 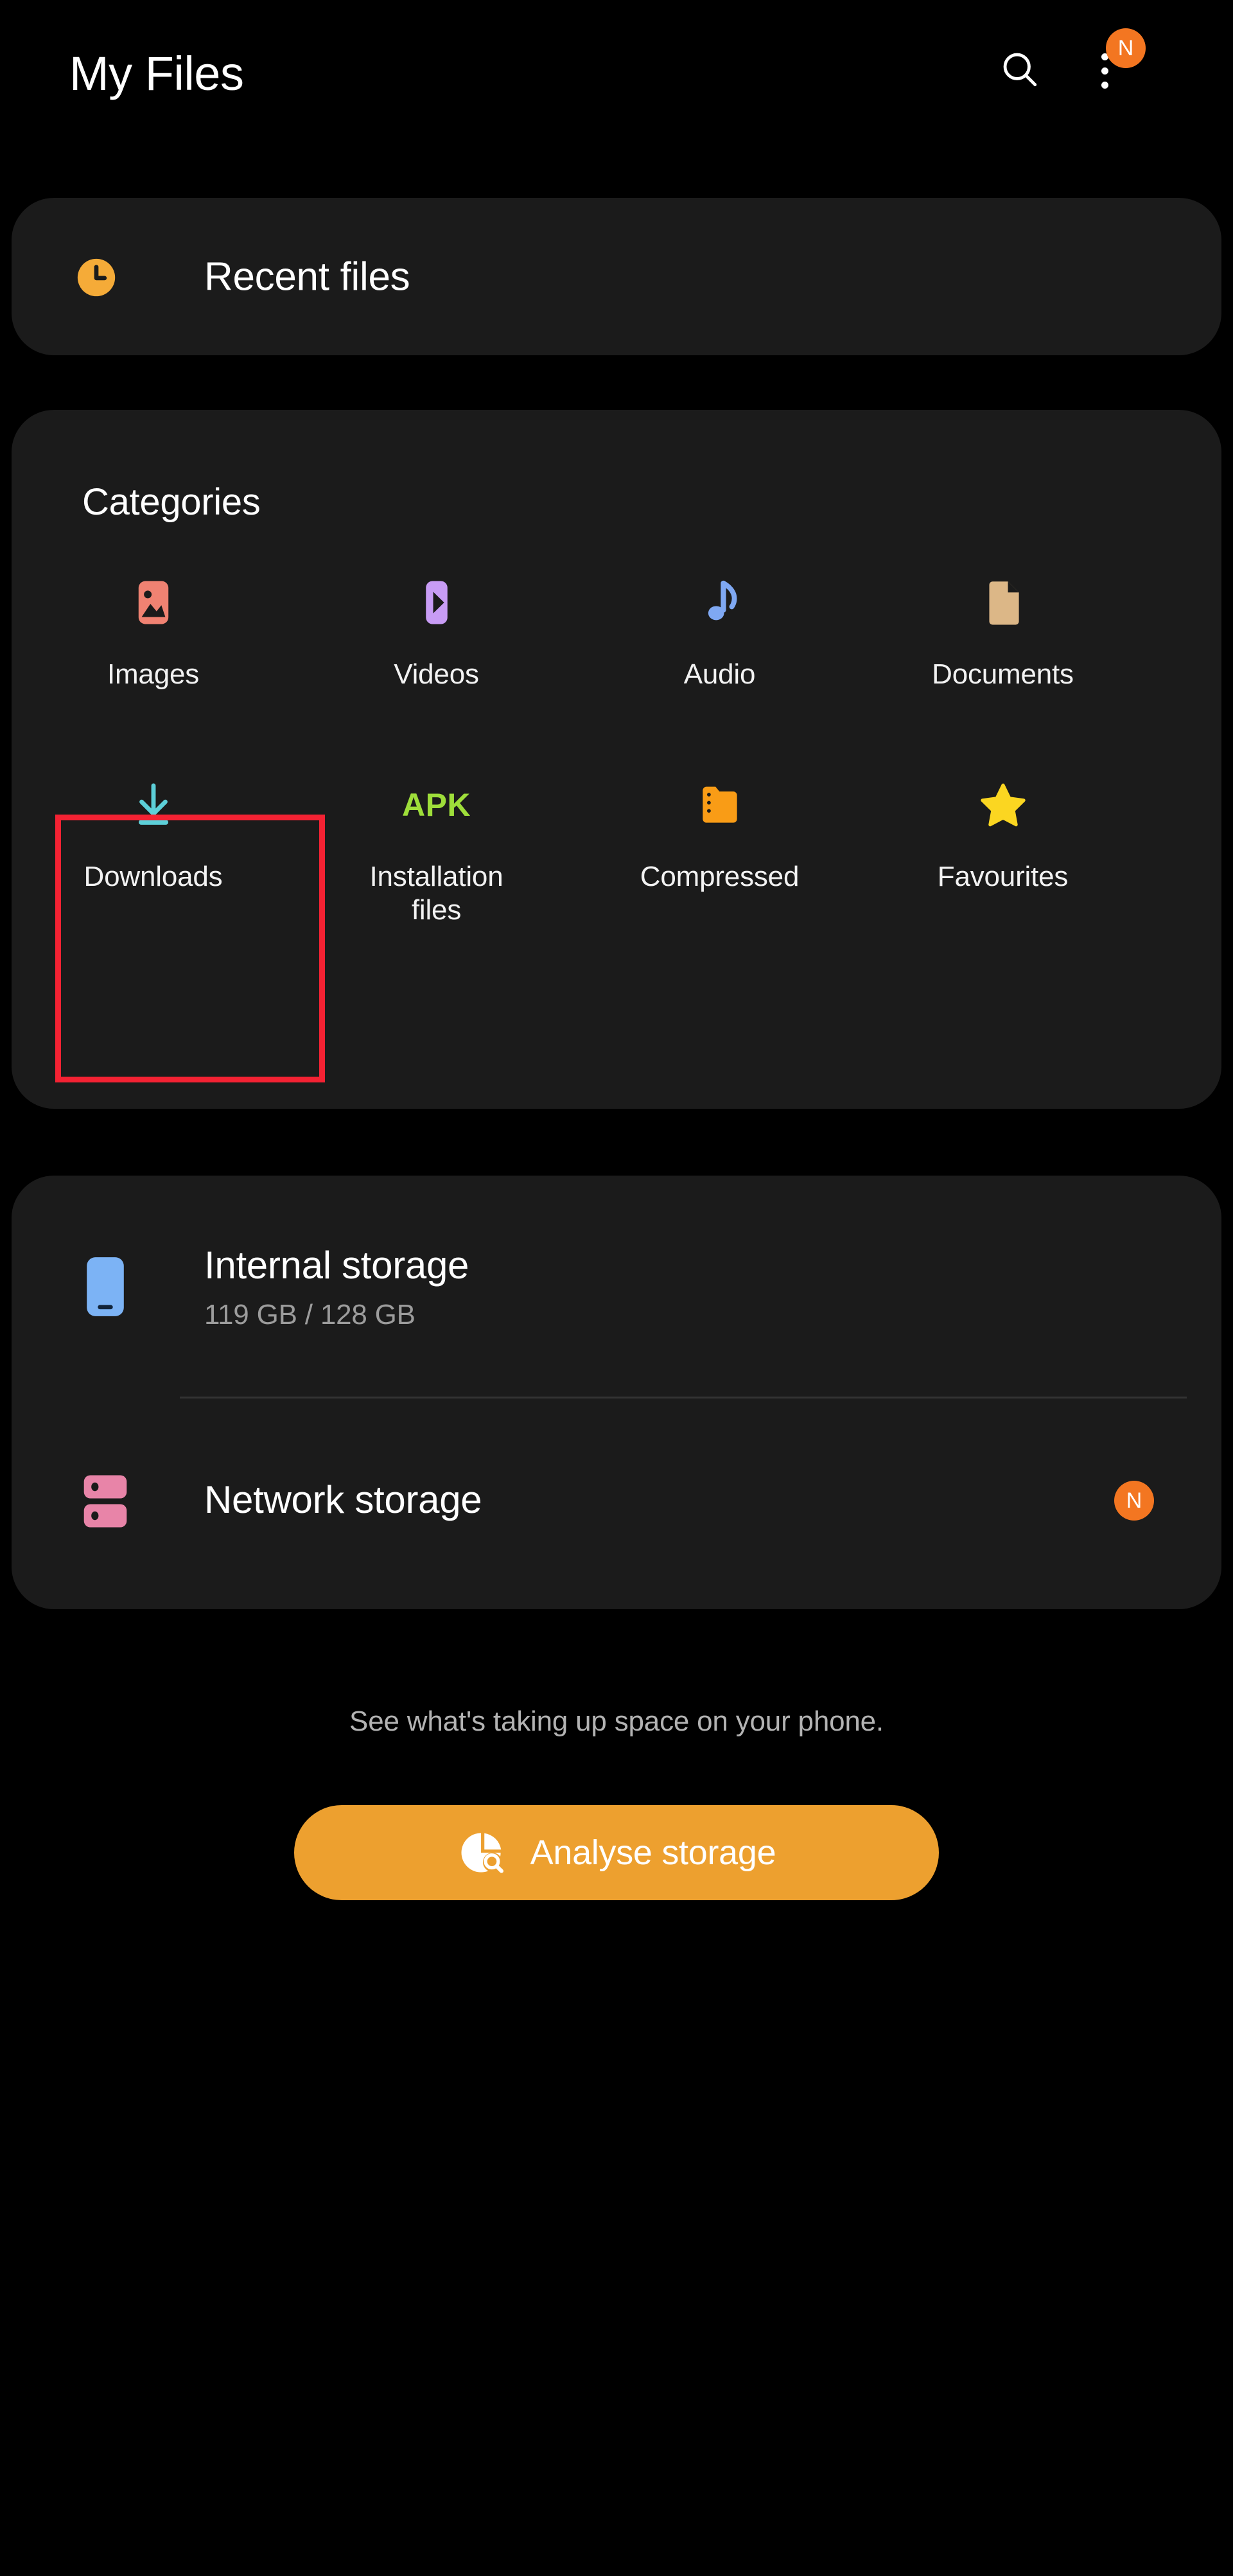 I want to click on storage-title: Network storage, so click(x=343, y=1499).